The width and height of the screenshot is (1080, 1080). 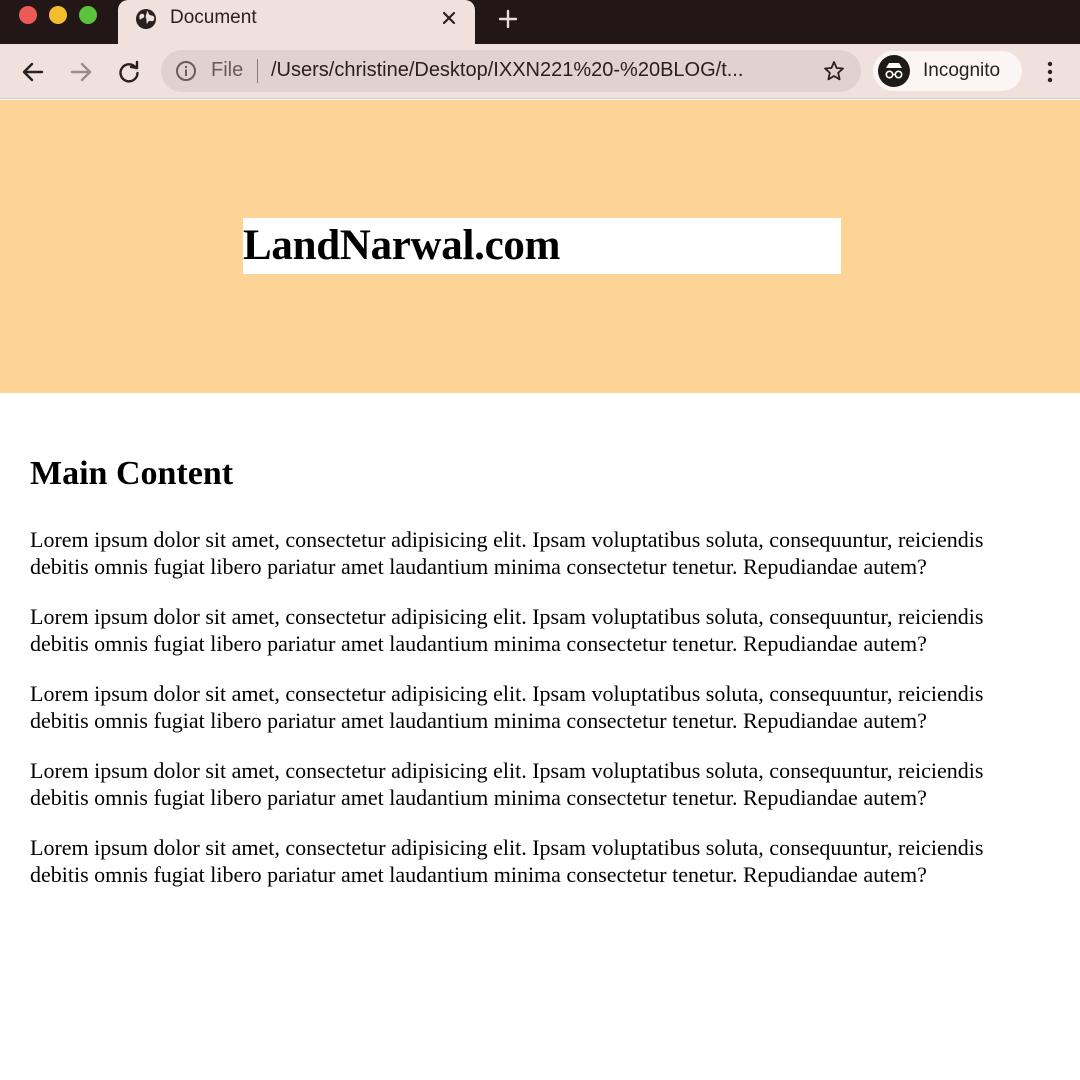 I want to click on window-zoom-button, so click(x=88, y=15).